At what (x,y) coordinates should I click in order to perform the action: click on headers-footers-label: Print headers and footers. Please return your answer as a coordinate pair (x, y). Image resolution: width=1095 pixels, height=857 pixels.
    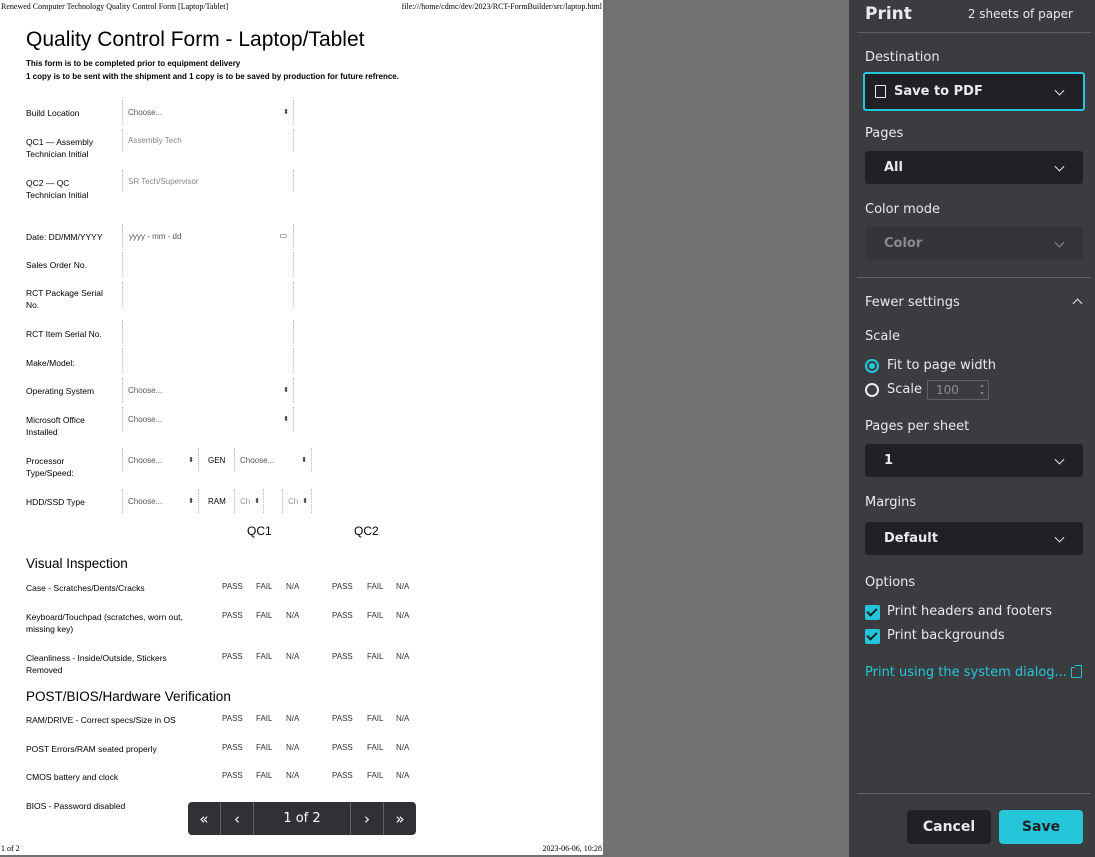
    Looking at the image, I should click on (969, 611).